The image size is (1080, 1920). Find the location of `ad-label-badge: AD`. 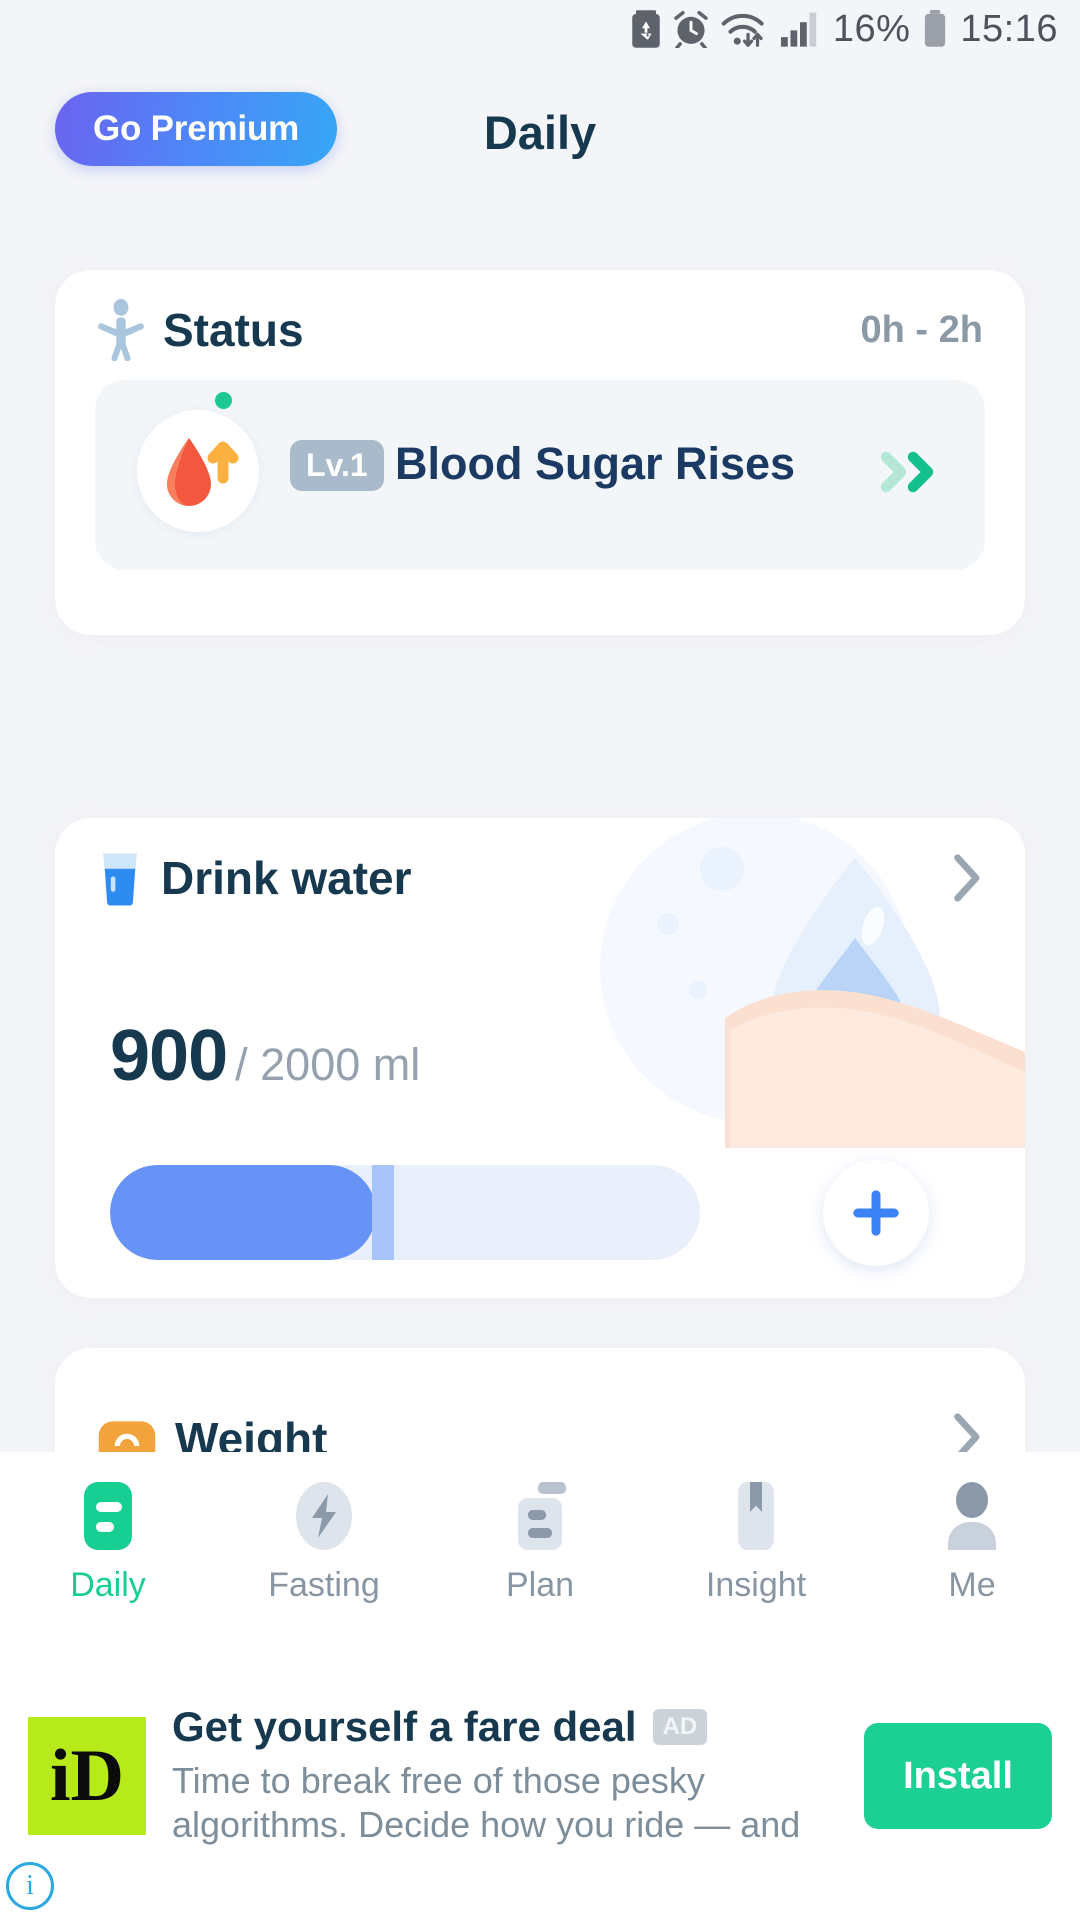

ad-label-badge: AD is located at coordinates (680, 1727).